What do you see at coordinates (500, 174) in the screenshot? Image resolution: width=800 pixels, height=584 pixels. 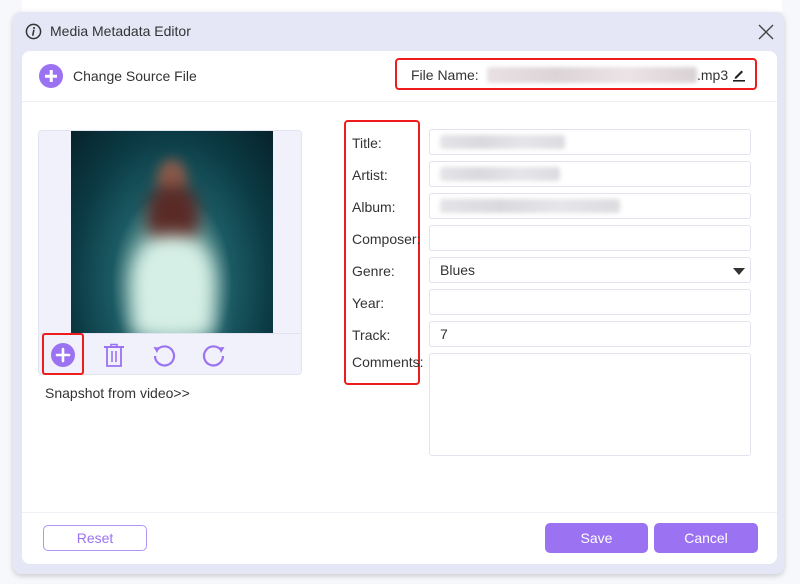 I see `artist-blurred-value` at bounding box center [500, 174].